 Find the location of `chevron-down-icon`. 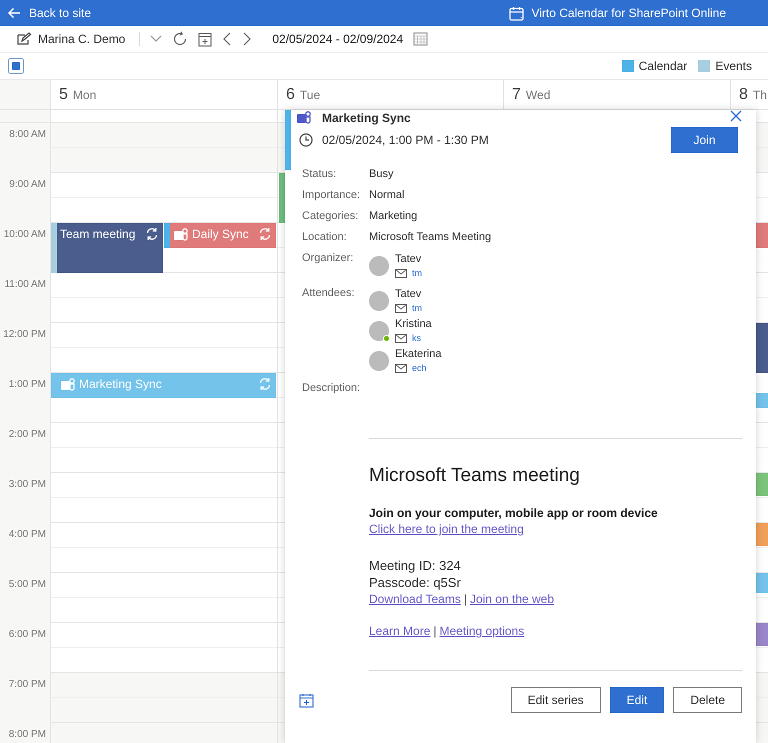

chevron-down-icon is located at coordinates (156, 39).